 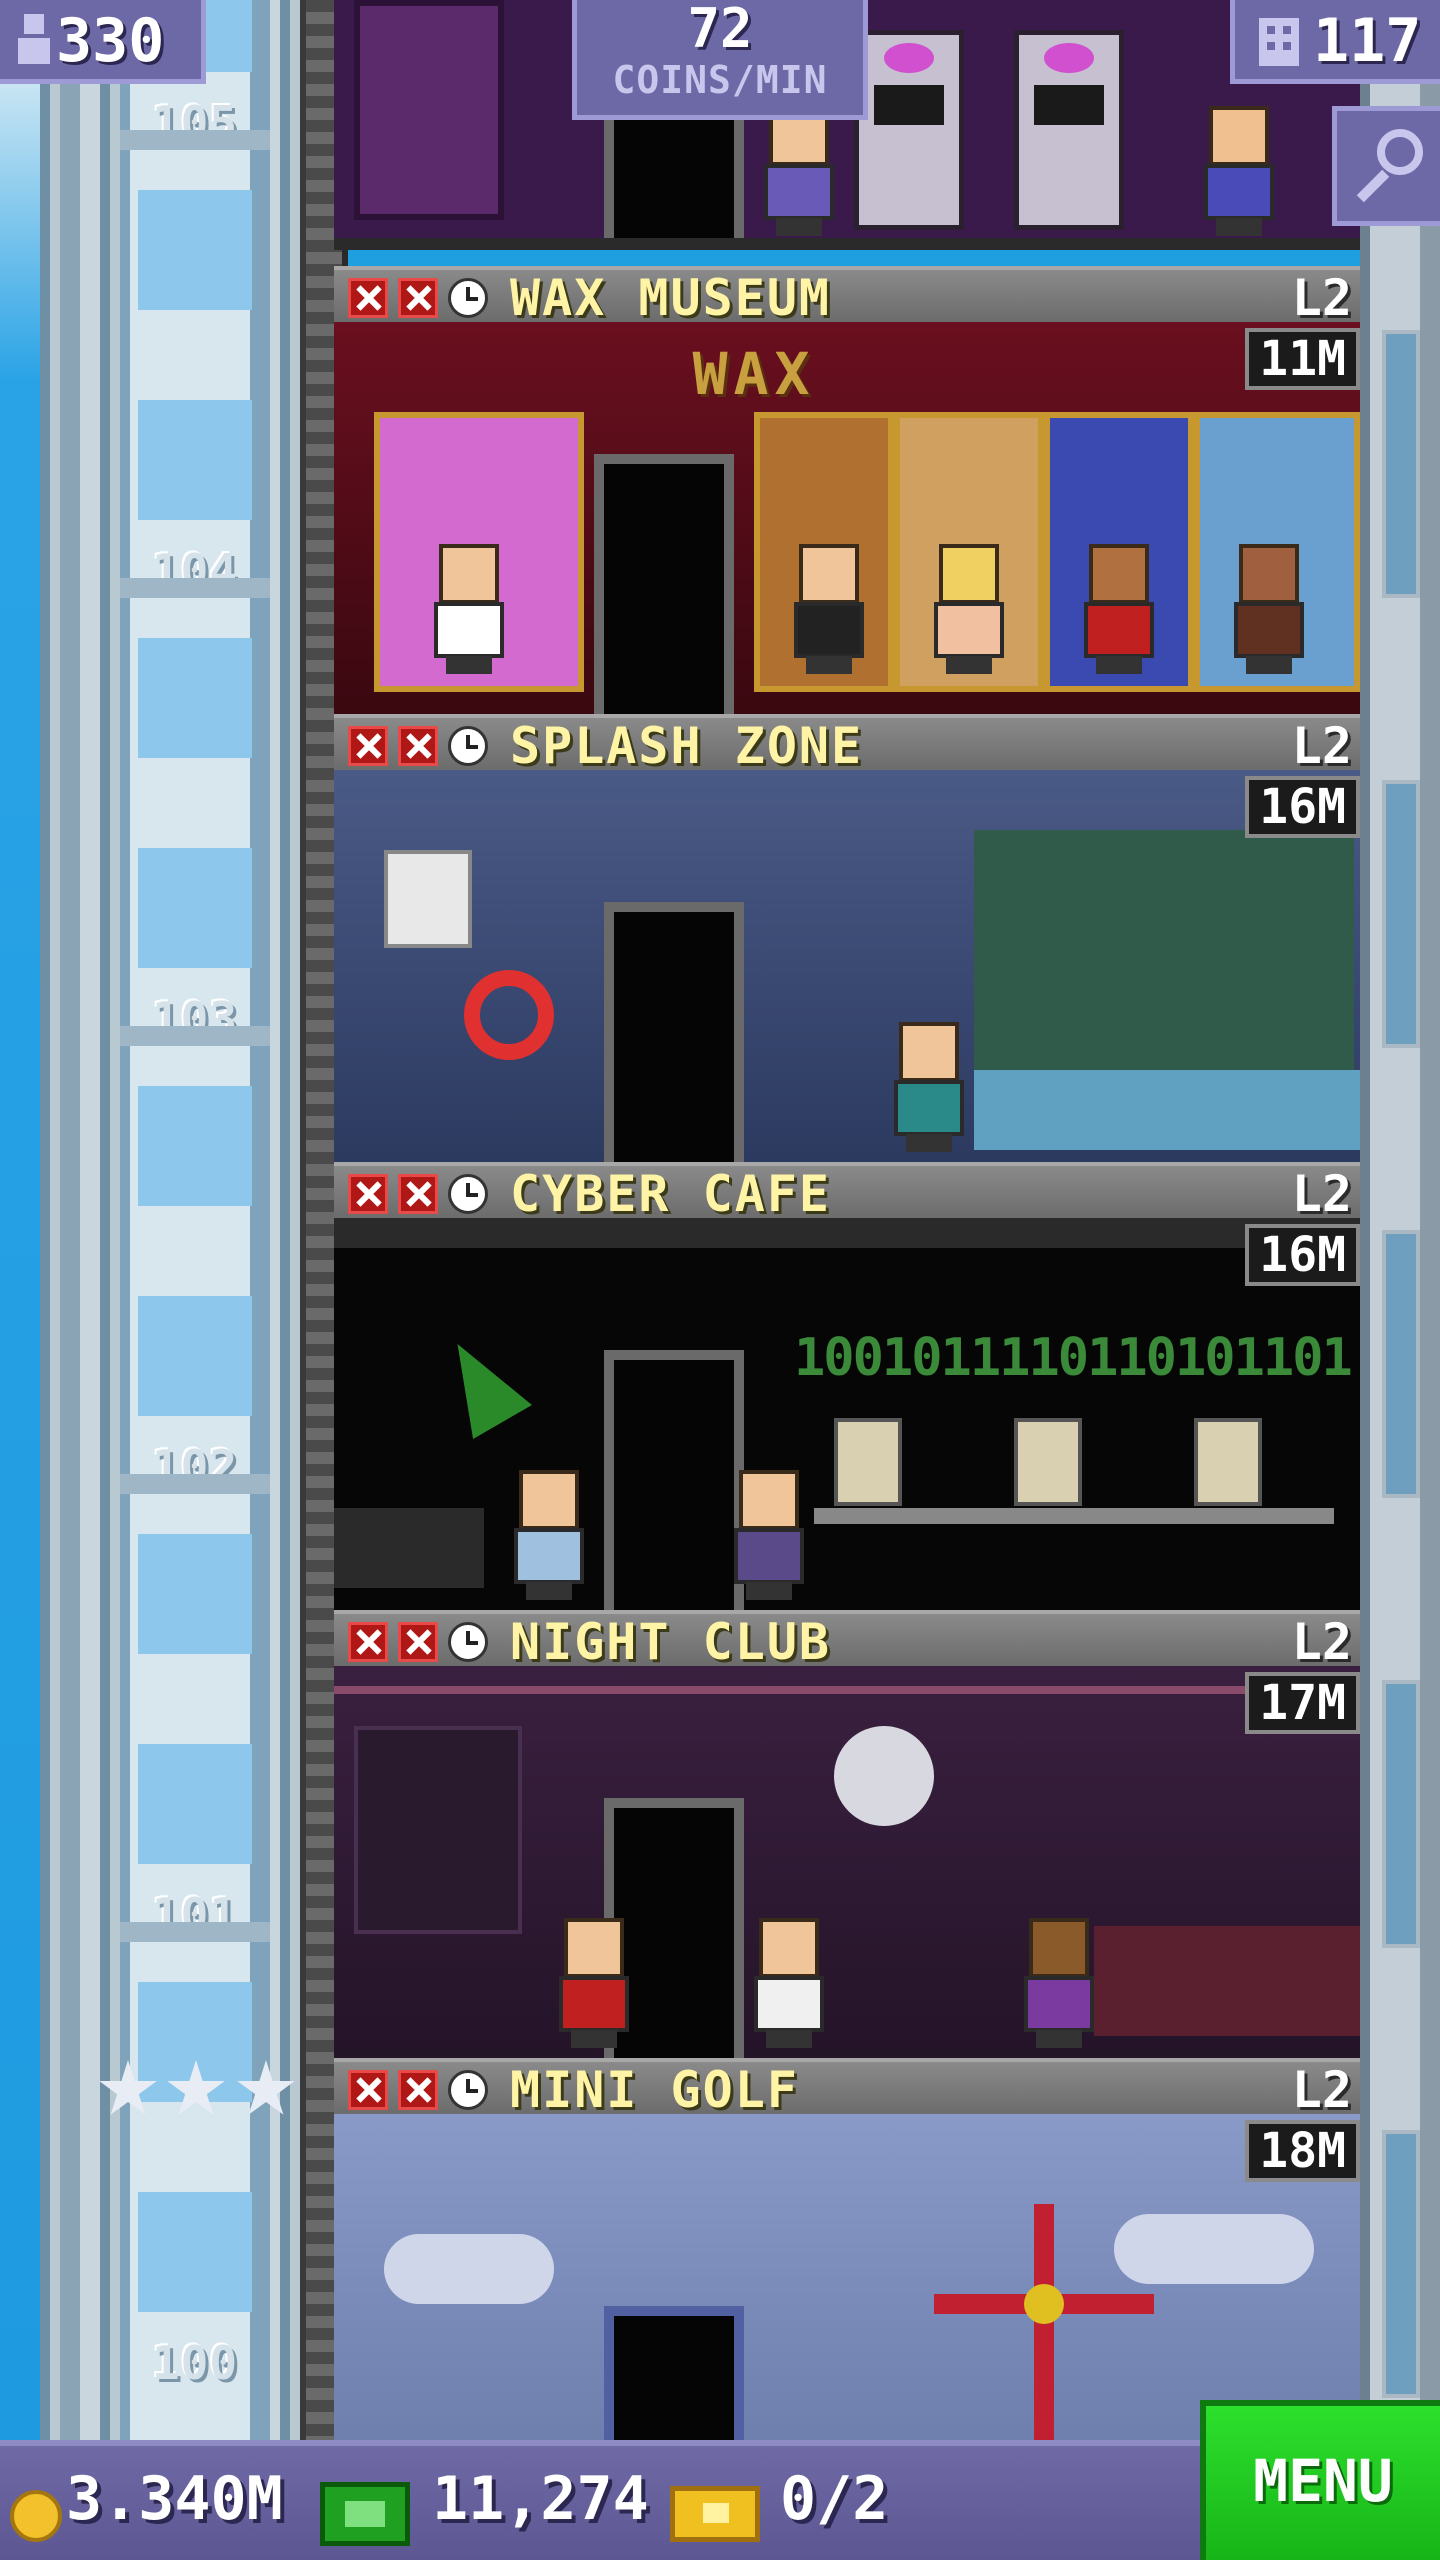 What do you see at coordinates (1302, 2151) in the screenshot?
I see `stock-badge: 18M` at bounding box center [1302, 2151].